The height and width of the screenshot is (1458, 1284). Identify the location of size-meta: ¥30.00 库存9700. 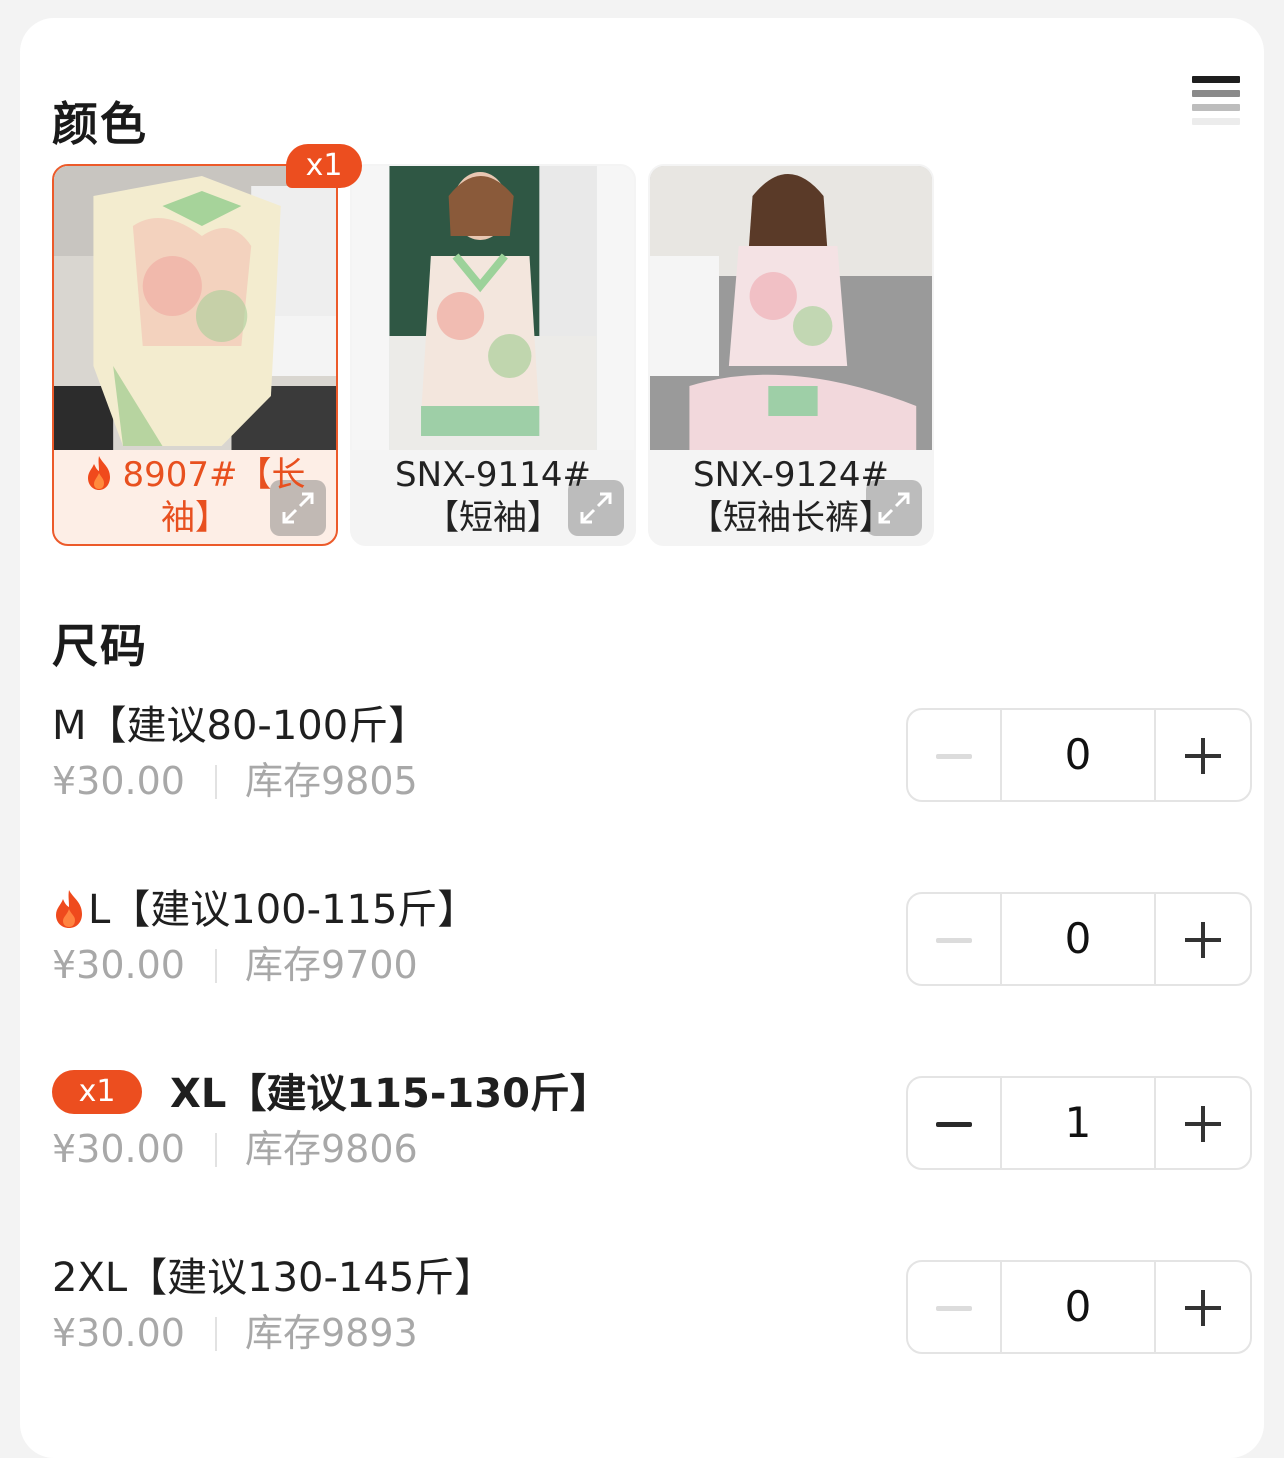
(235, 965).